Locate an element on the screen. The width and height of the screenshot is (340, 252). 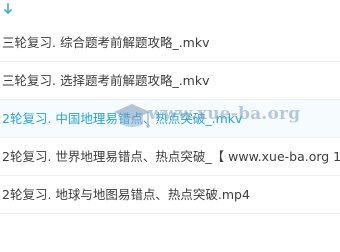
file-name: 三轮复习. 选择题考前解题攻略_.mkv is located at coordinates (106, 80).